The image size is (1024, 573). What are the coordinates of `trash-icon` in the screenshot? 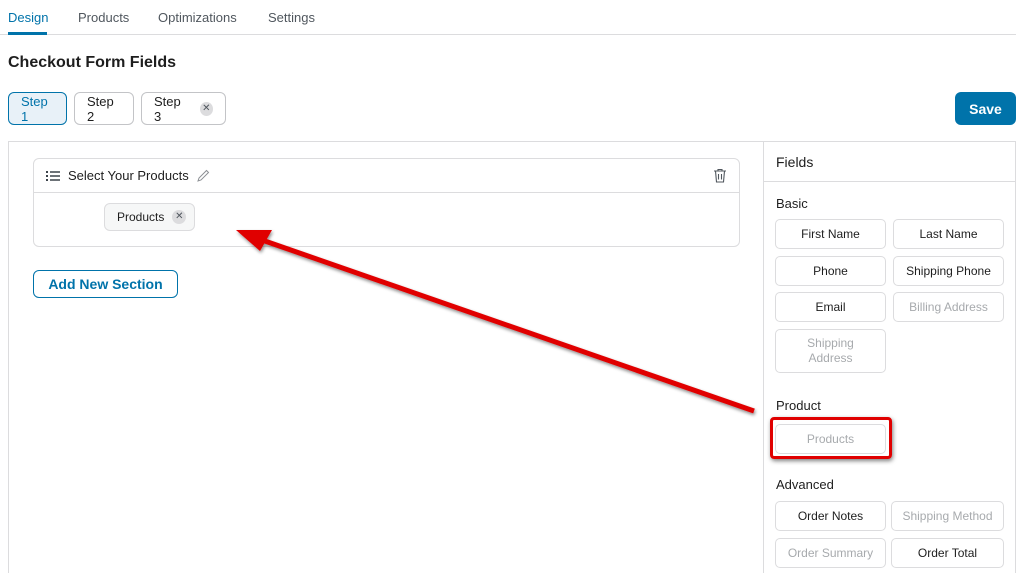 It's located at (720, 175).